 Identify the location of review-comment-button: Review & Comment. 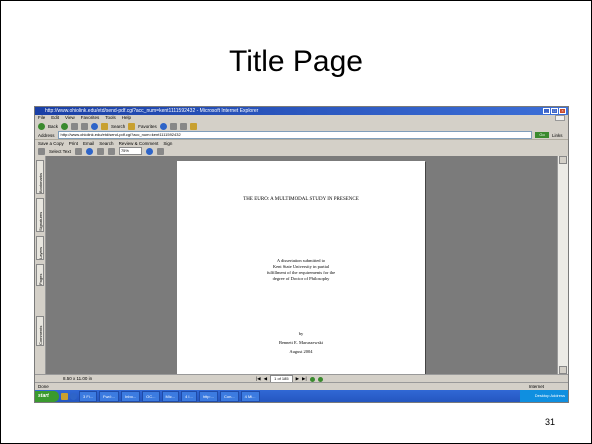
(139, 143).